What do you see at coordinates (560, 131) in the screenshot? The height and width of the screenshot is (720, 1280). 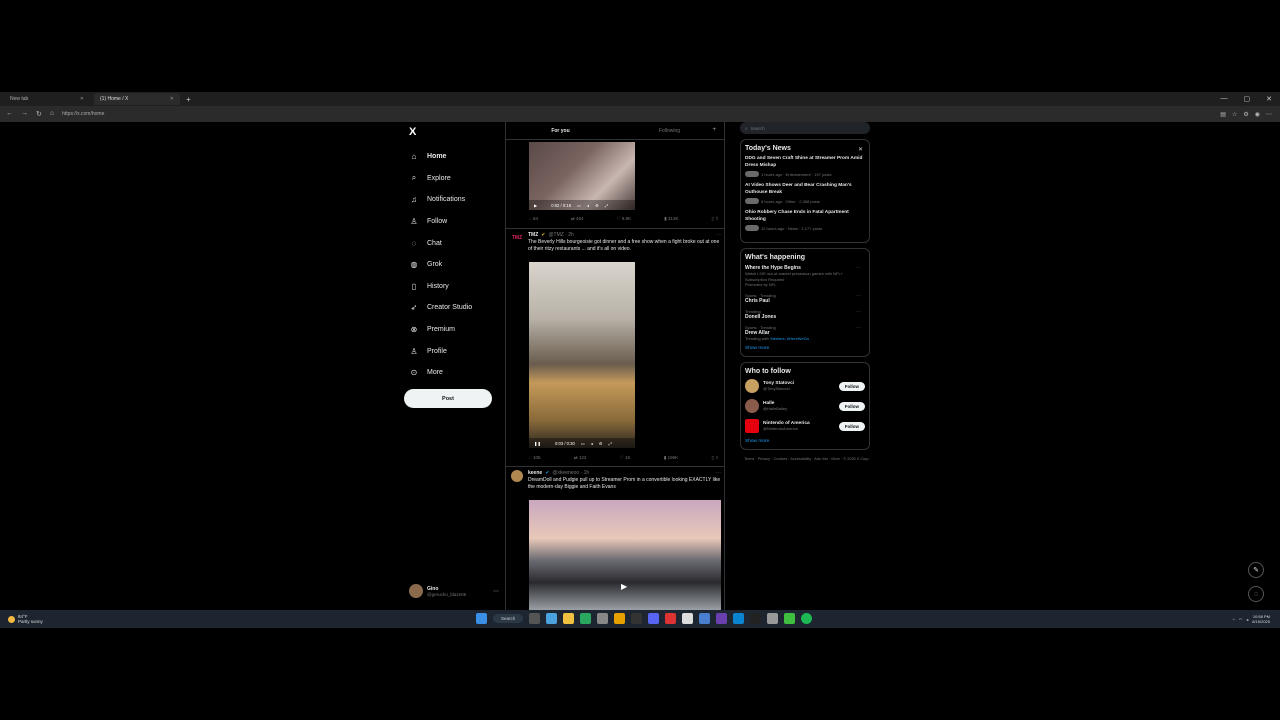 I see `tab-for-you: For you` at bounding box center [560, 131].